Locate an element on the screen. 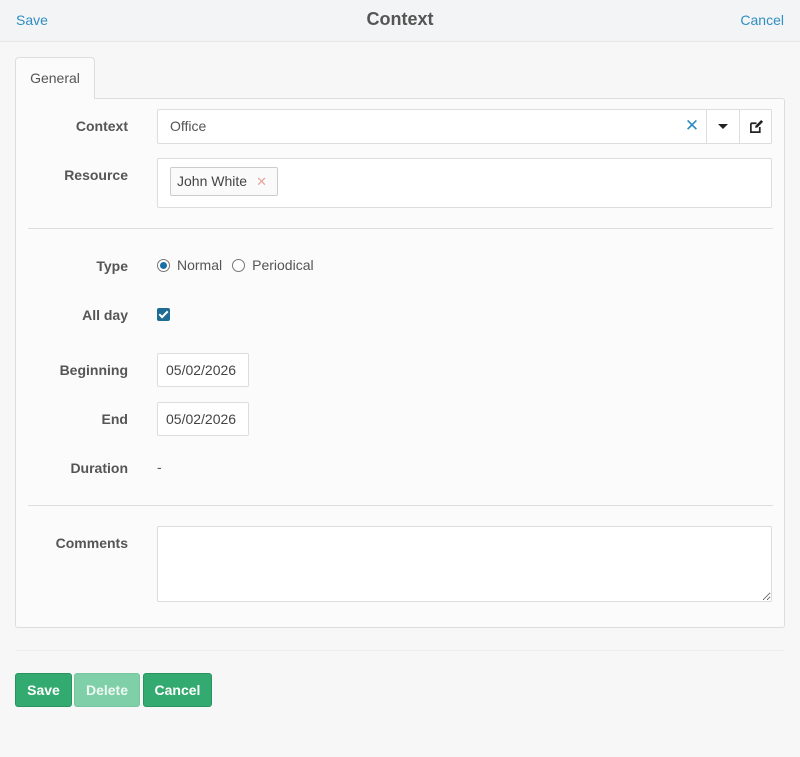  type-radio-group: Normal Periodical is located at coordinates (240, 265).